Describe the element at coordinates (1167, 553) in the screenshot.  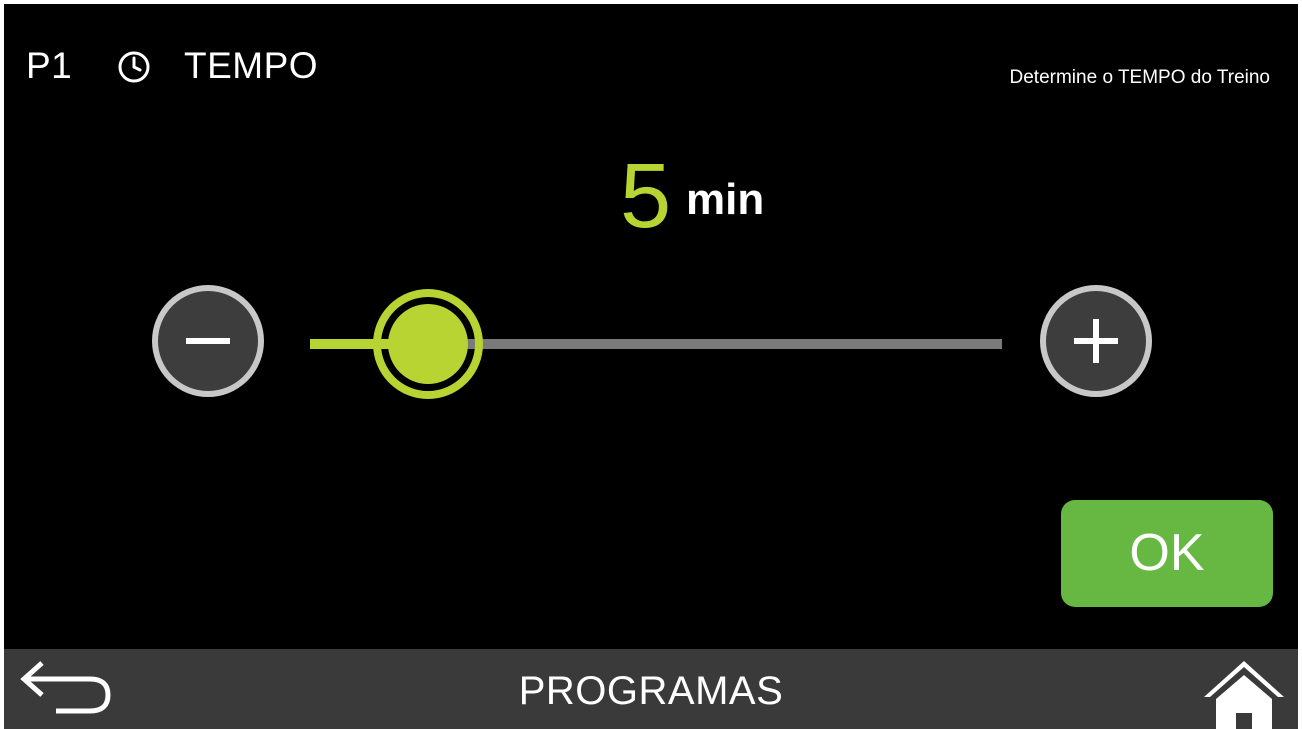
I see `ok-button: OK` at that location.